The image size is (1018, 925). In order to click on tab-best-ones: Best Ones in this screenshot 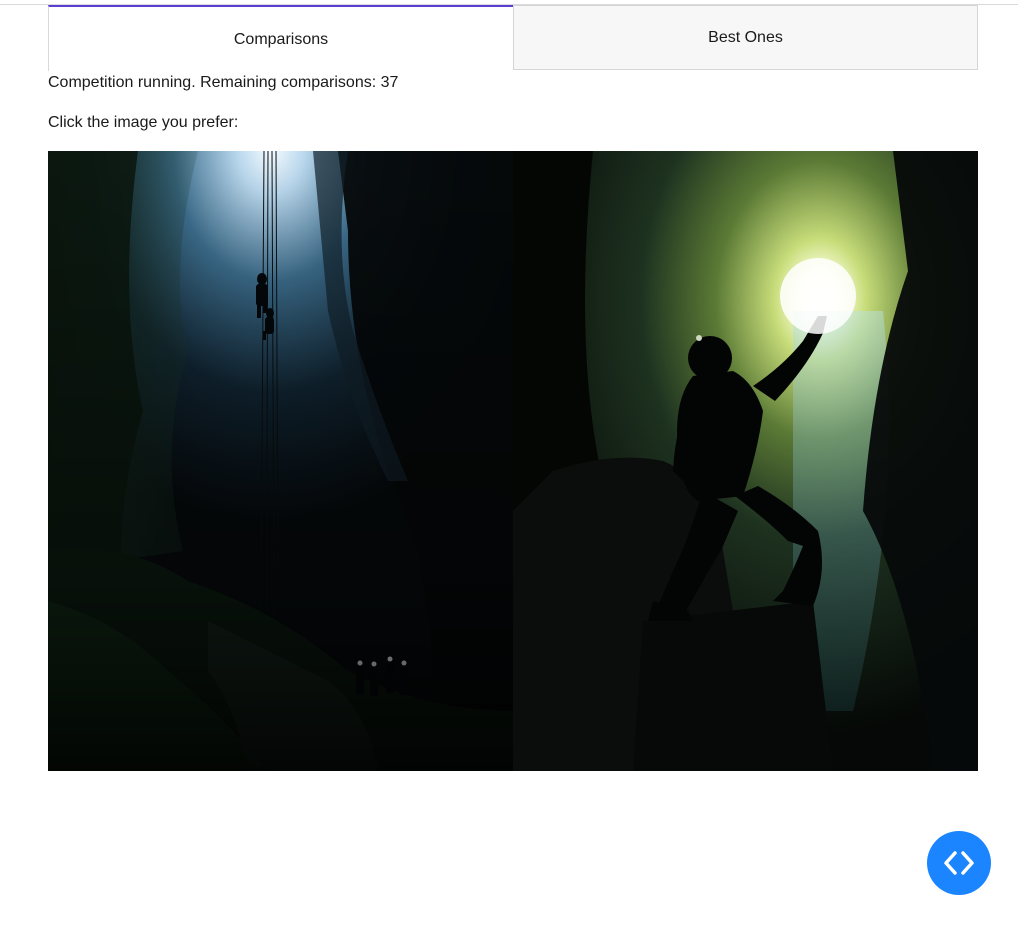, I will do `click(745, 37)`.